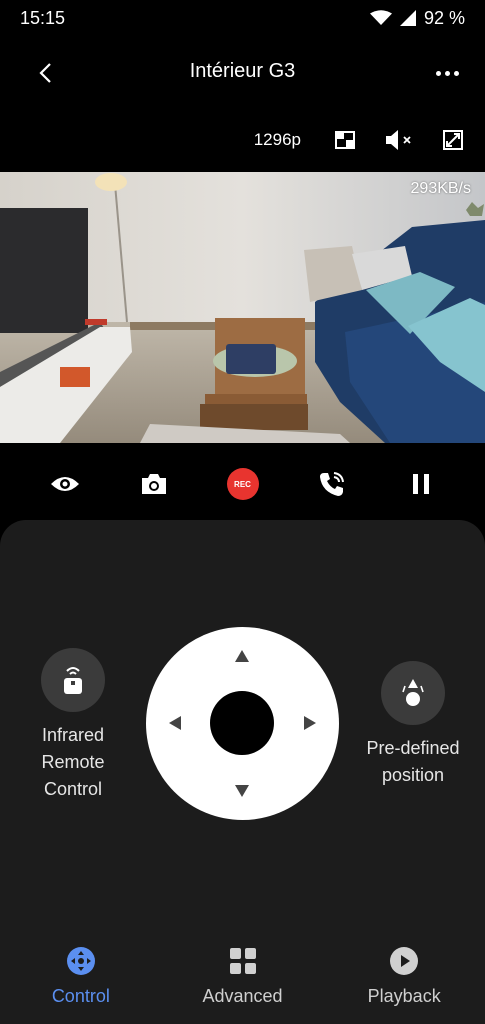  I want to click on infrared-button, so click(73, 680).